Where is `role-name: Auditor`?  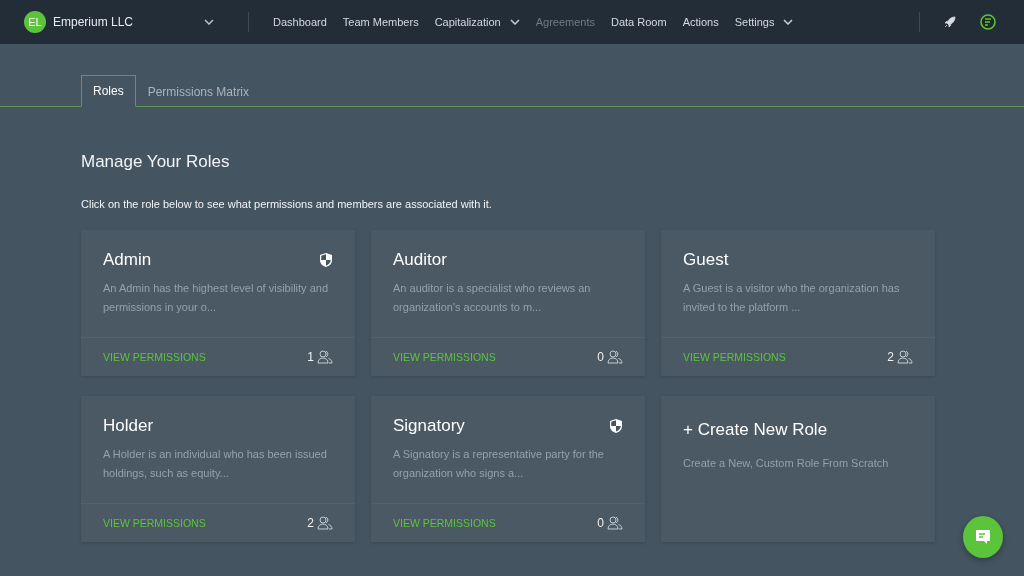 role-name: Auditor is located at coordinates (420, 260).